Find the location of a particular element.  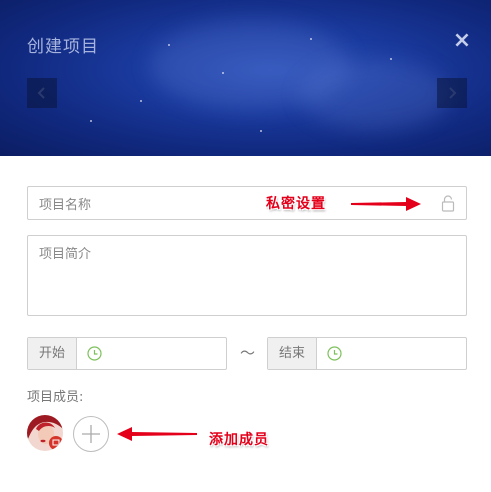

add-member-button is located at coordinates (91, 434).